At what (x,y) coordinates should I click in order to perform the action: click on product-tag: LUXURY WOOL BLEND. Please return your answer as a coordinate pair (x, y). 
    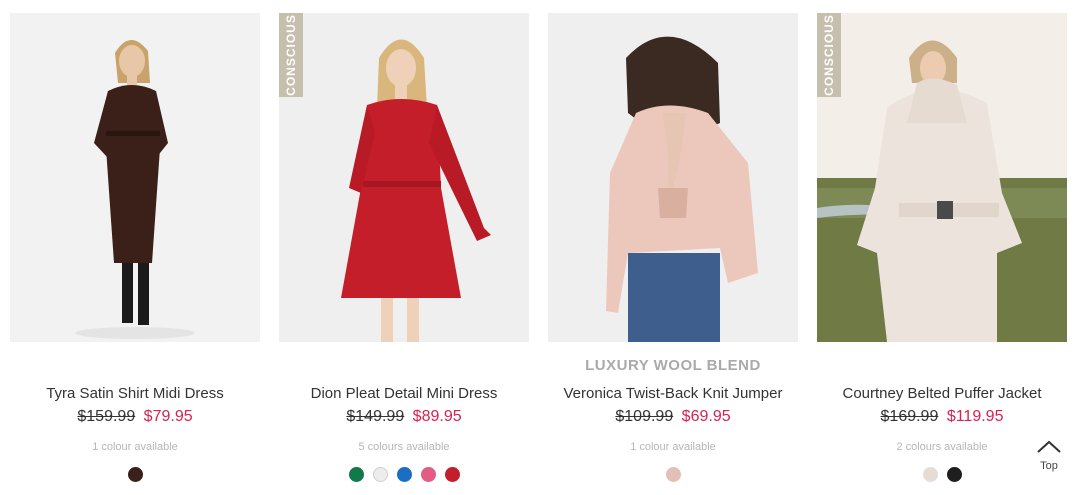
    Looking at the image, I should click on (673, 365).